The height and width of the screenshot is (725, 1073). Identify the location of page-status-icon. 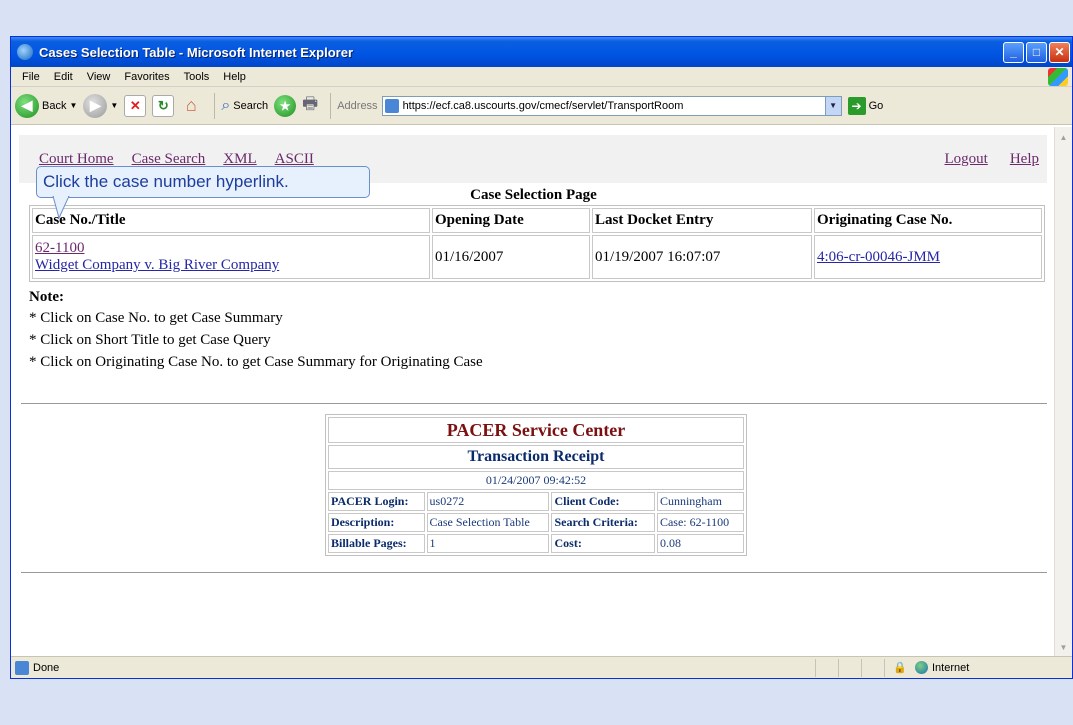
(22, 667).